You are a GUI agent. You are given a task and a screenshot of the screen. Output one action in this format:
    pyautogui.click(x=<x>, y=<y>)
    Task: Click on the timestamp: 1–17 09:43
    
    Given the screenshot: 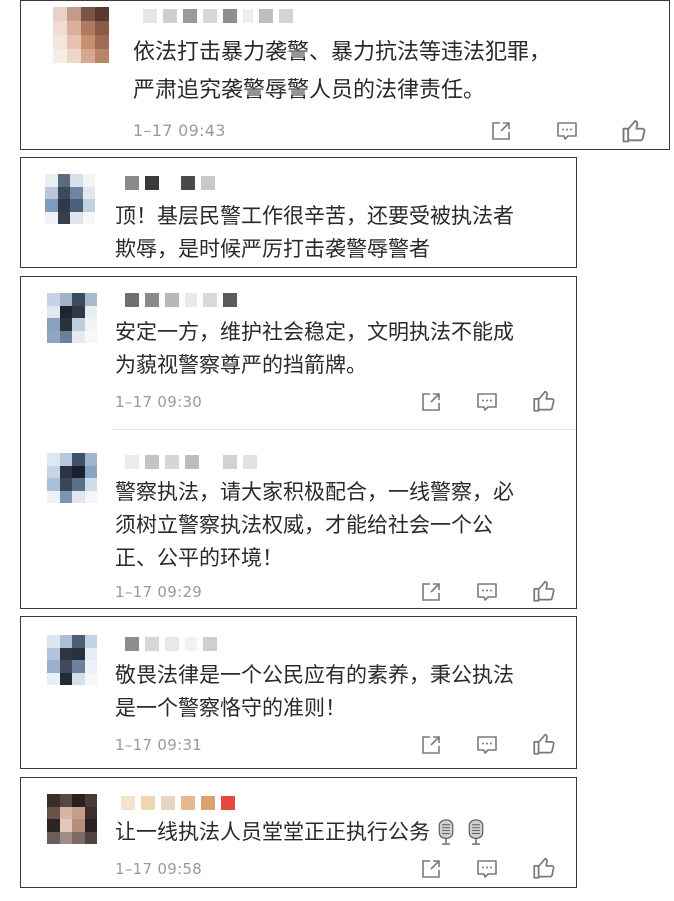 What is the action you would take?
    pyautogui.click(x=179, y=130)
    